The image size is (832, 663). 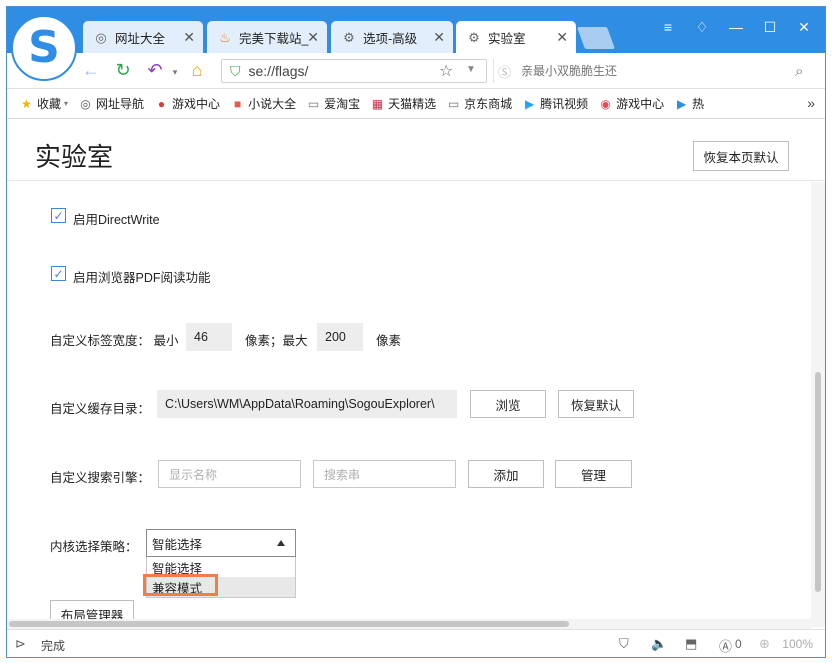 What do you see at coordinates (177, 544) in the screenshot?
I see `kernel-selected-value: 智能选择` at bounding box center [177, 544].